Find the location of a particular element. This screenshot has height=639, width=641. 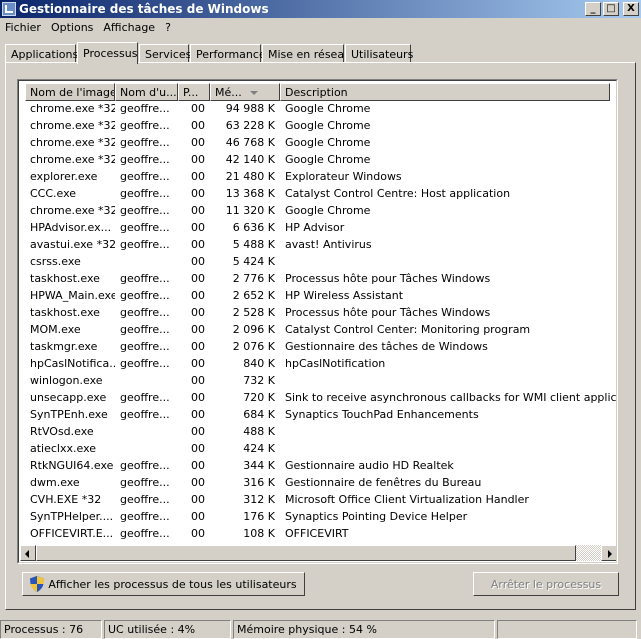

scroll-left-arrow-icon is located at coordinates (28, 553).